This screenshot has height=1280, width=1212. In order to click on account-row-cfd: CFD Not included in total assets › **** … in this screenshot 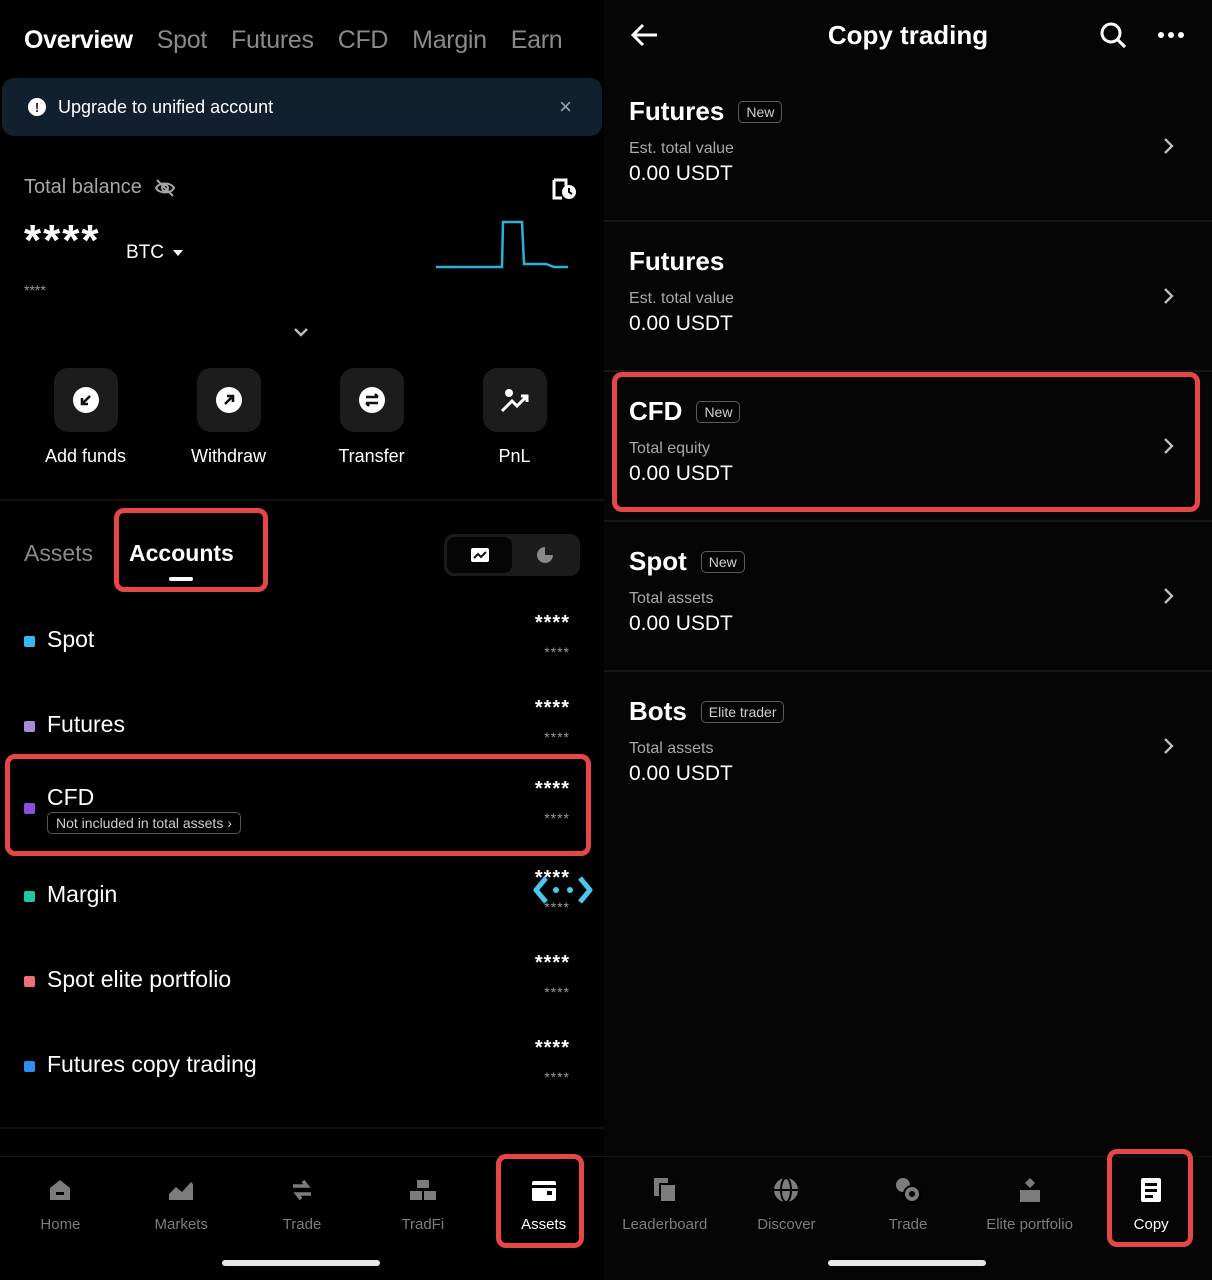, I will do `click(298, 811)`.